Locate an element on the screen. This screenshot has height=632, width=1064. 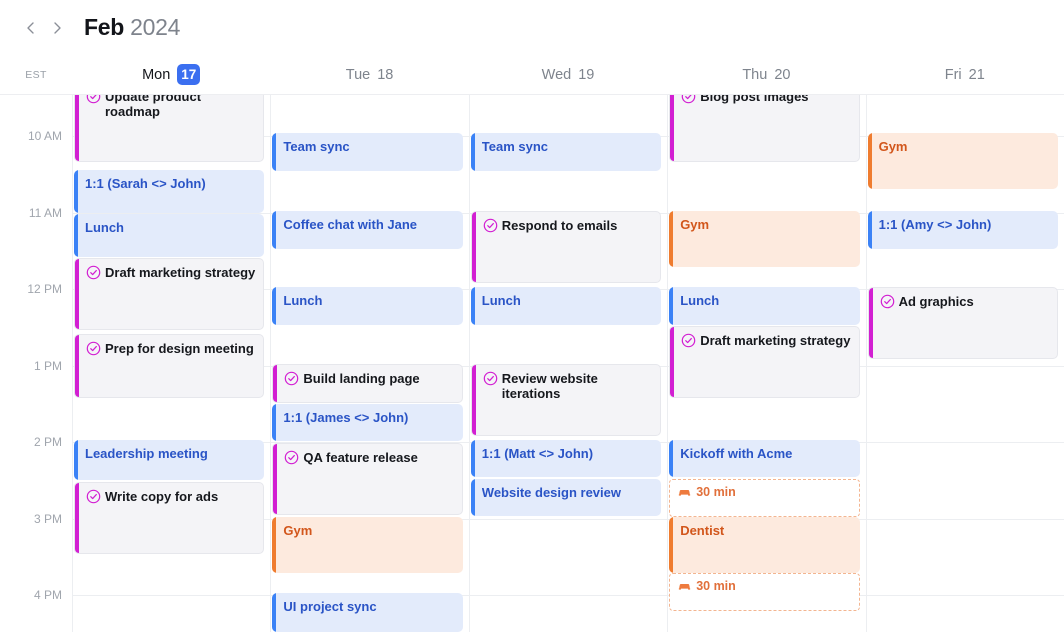
calendar-event: Website design review is located at coordinates (566, 497).